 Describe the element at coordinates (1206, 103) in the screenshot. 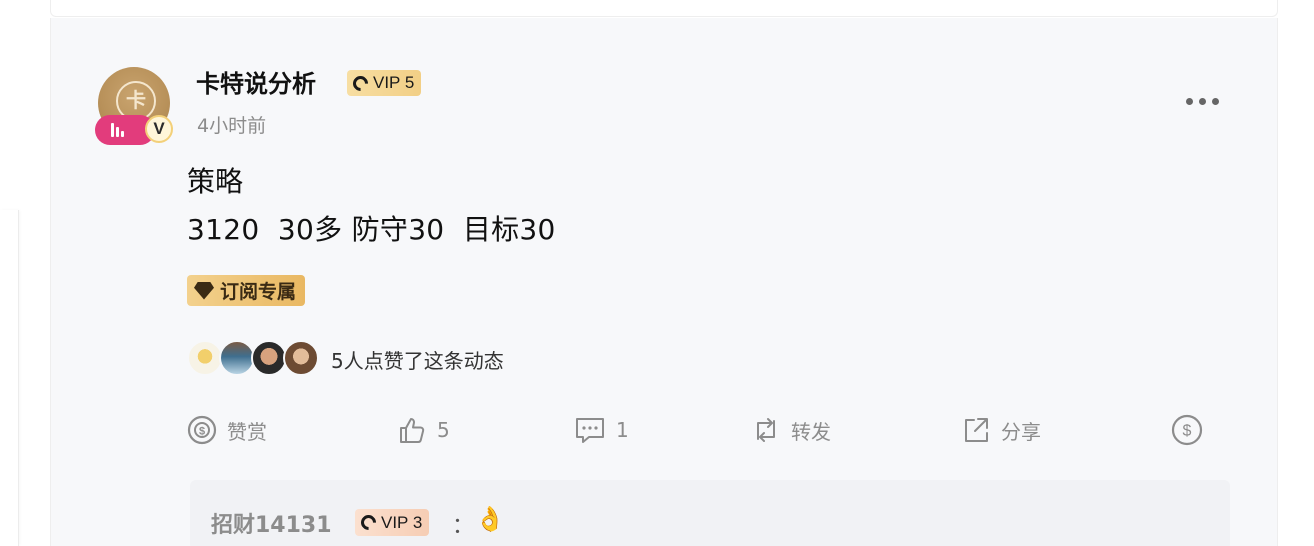

I see `more-options-icon` at that location.